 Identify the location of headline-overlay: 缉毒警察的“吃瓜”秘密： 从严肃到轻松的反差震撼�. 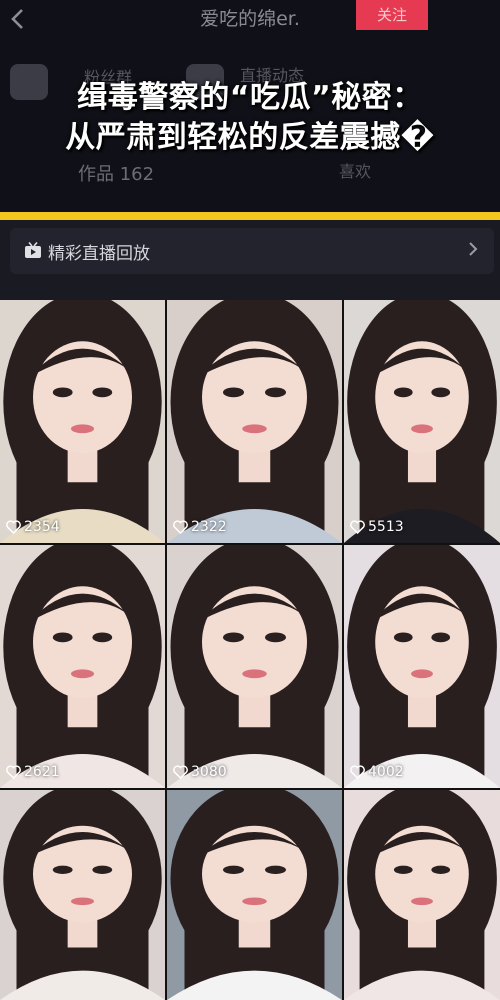
(250, 118).